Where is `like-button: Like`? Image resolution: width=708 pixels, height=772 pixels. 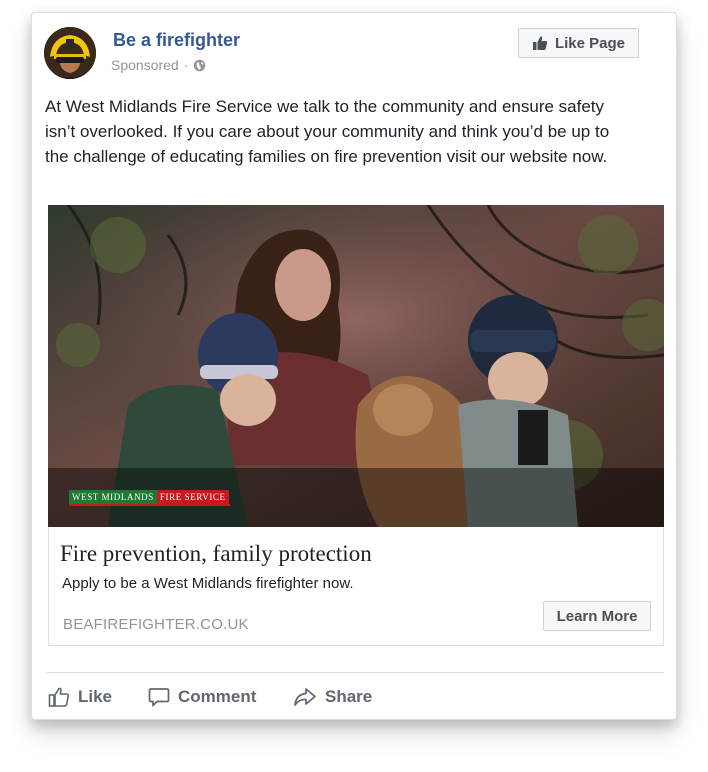
like-button: Like is located at coordinates (80, 697).